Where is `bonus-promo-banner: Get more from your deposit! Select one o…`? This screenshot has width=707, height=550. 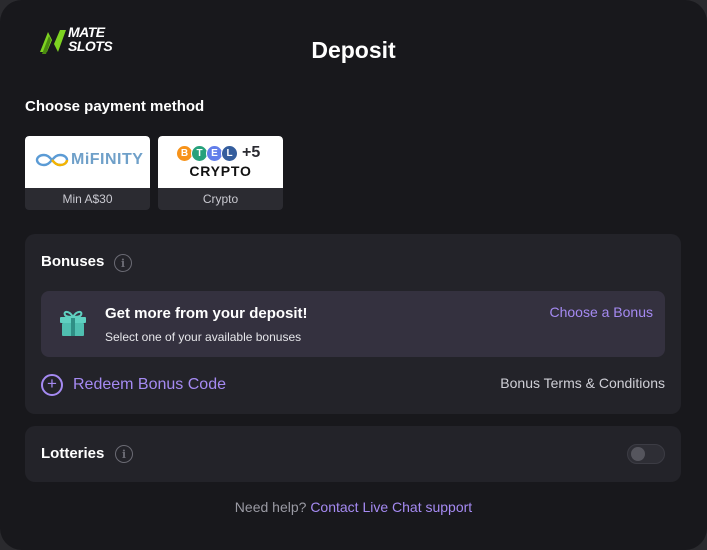
bonus-promo-banner: Get more from your deposit! Select one o… is located at coordinates (353, 324).